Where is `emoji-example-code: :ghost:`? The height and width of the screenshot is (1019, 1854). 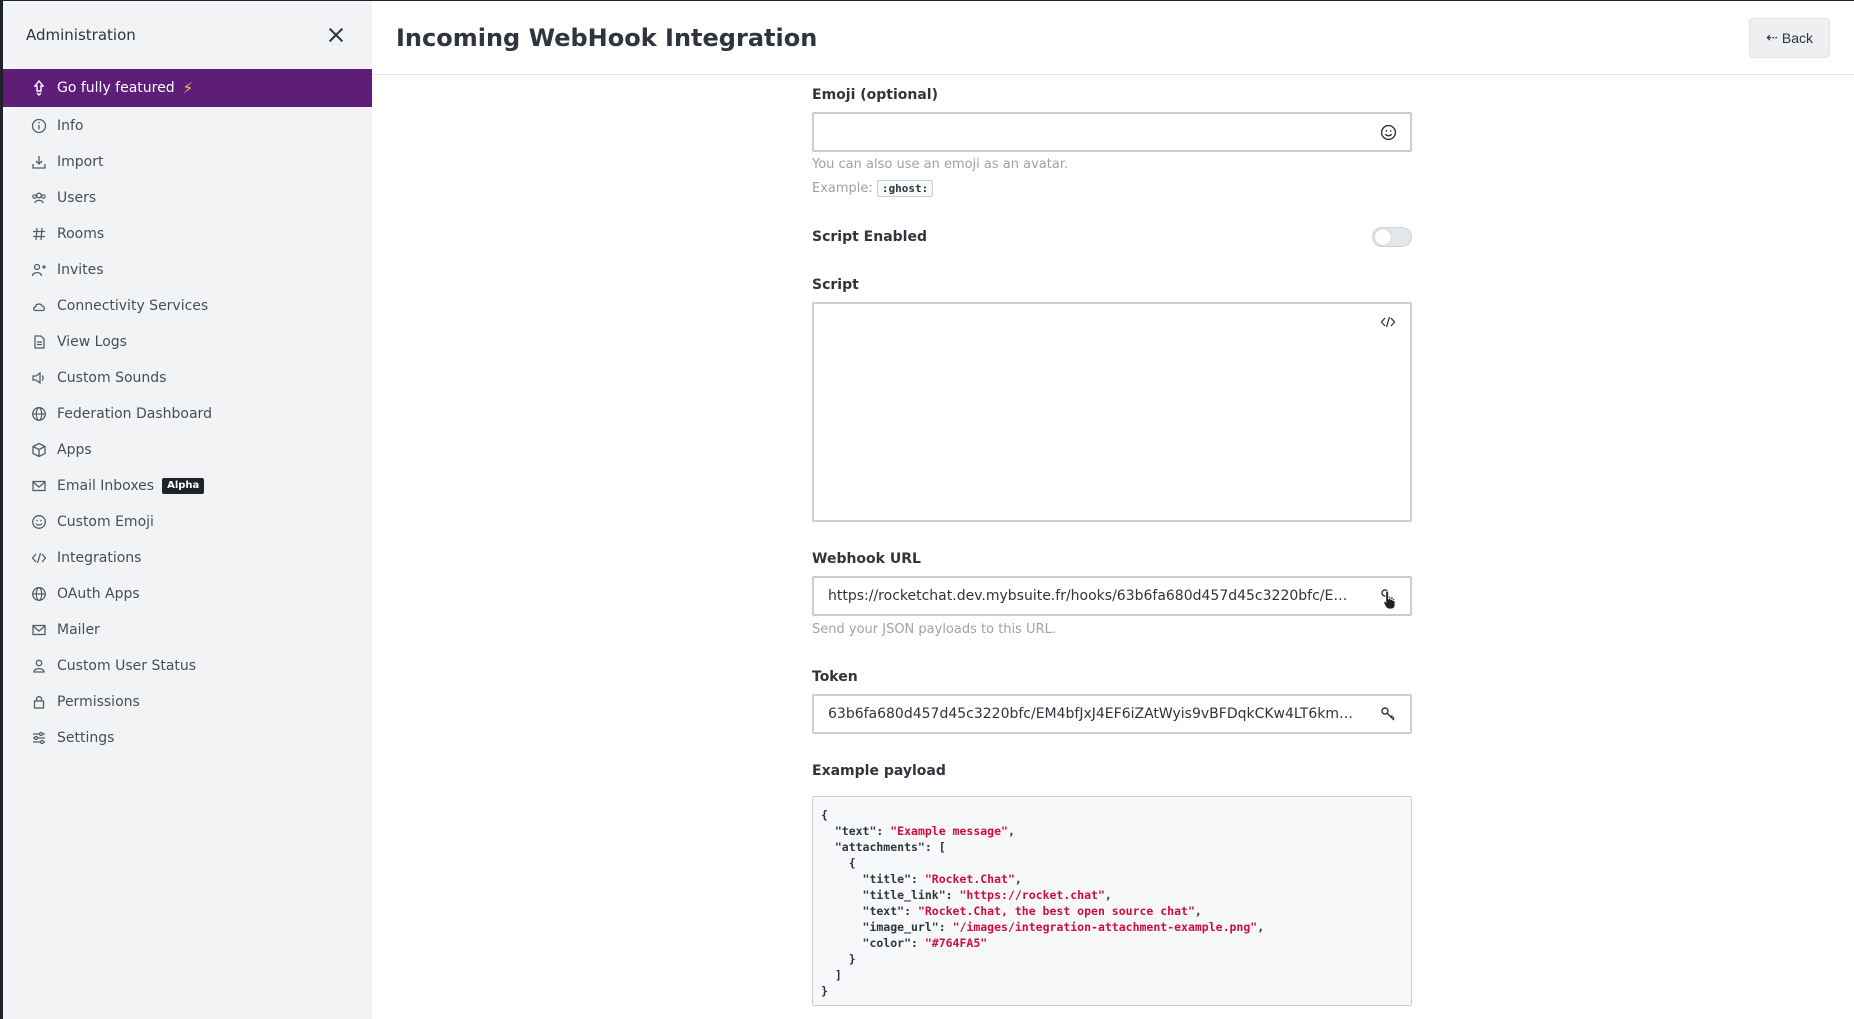 emoji-example-code: :ghost: is located at coordinates (905, 188).